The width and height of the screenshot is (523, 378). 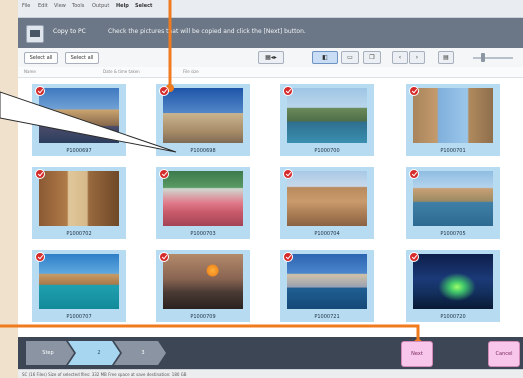 What do you see at coordinates (327, 151) in the screenshot?
I see `photo-filename: P1000700` at bounding box center [327, 151].